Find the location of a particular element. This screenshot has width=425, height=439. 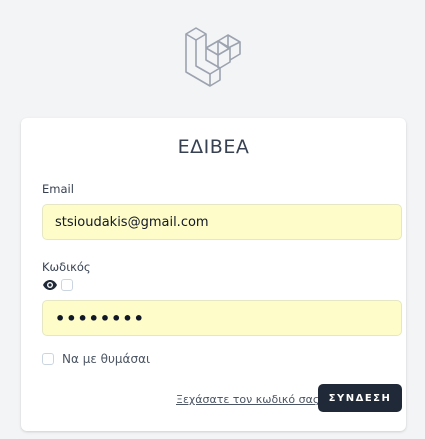

remember-checkbox is located at coordinates (48, 359).